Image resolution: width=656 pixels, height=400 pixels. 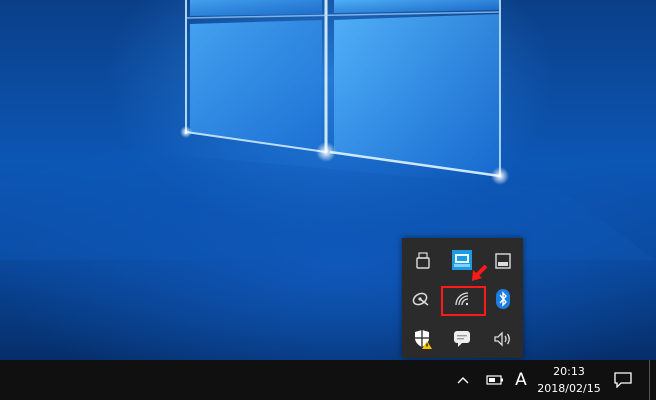 What do you see at coordinates (503, 299) in the screenshot?
I see `bluetooth-icon` at bounding box center [503, 299].